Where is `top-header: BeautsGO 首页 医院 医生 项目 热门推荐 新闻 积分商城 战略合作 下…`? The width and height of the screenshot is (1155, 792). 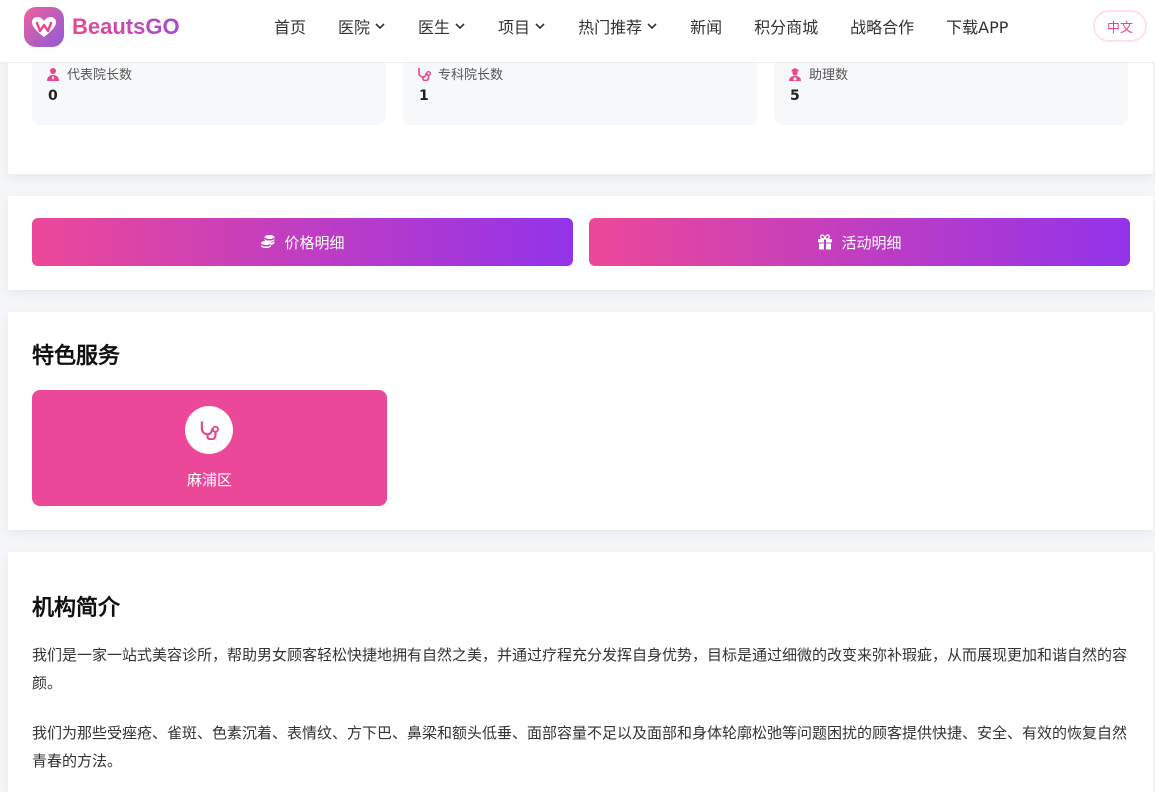
top-header: BeautsGO 首页 医院 医生 项目 热门推荐 新闻 积分商城 战略合作 下… is located at coordinates (577, 31).